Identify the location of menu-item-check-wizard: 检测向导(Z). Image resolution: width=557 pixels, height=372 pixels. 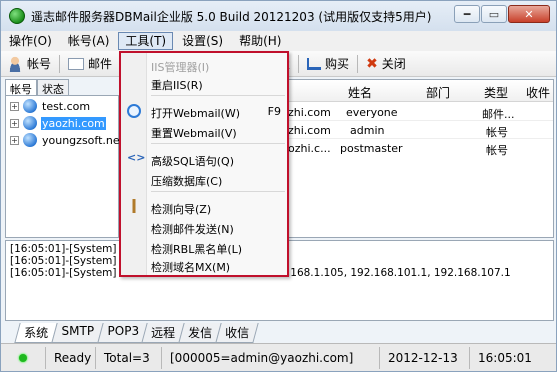
(216, 209).